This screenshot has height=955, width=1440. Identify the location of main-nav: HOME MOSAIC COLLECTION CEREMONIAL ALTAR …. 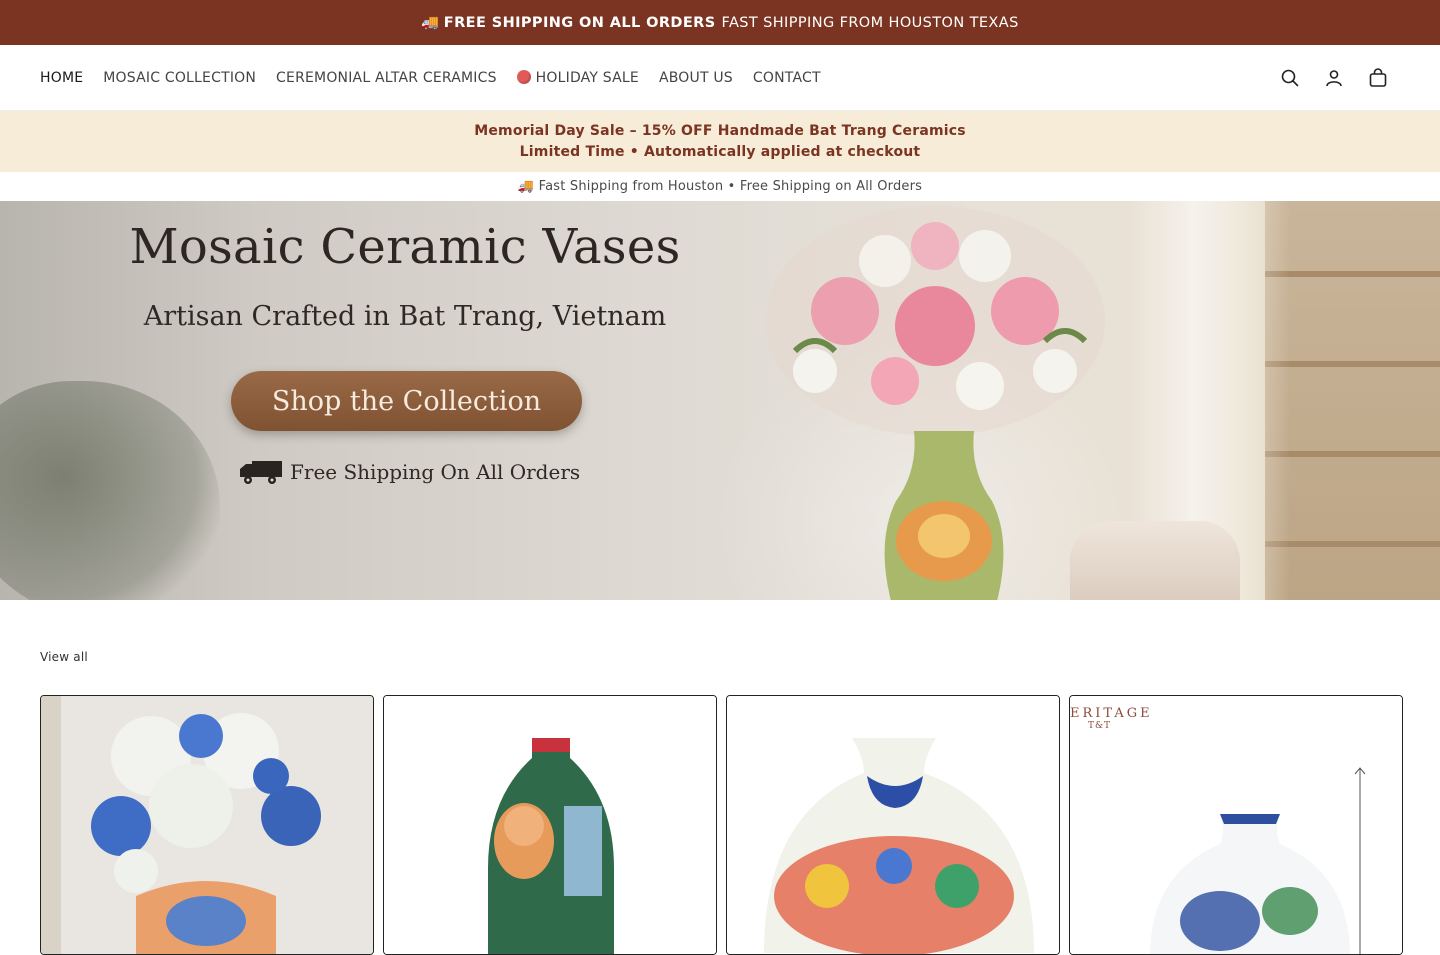
(440, 77).